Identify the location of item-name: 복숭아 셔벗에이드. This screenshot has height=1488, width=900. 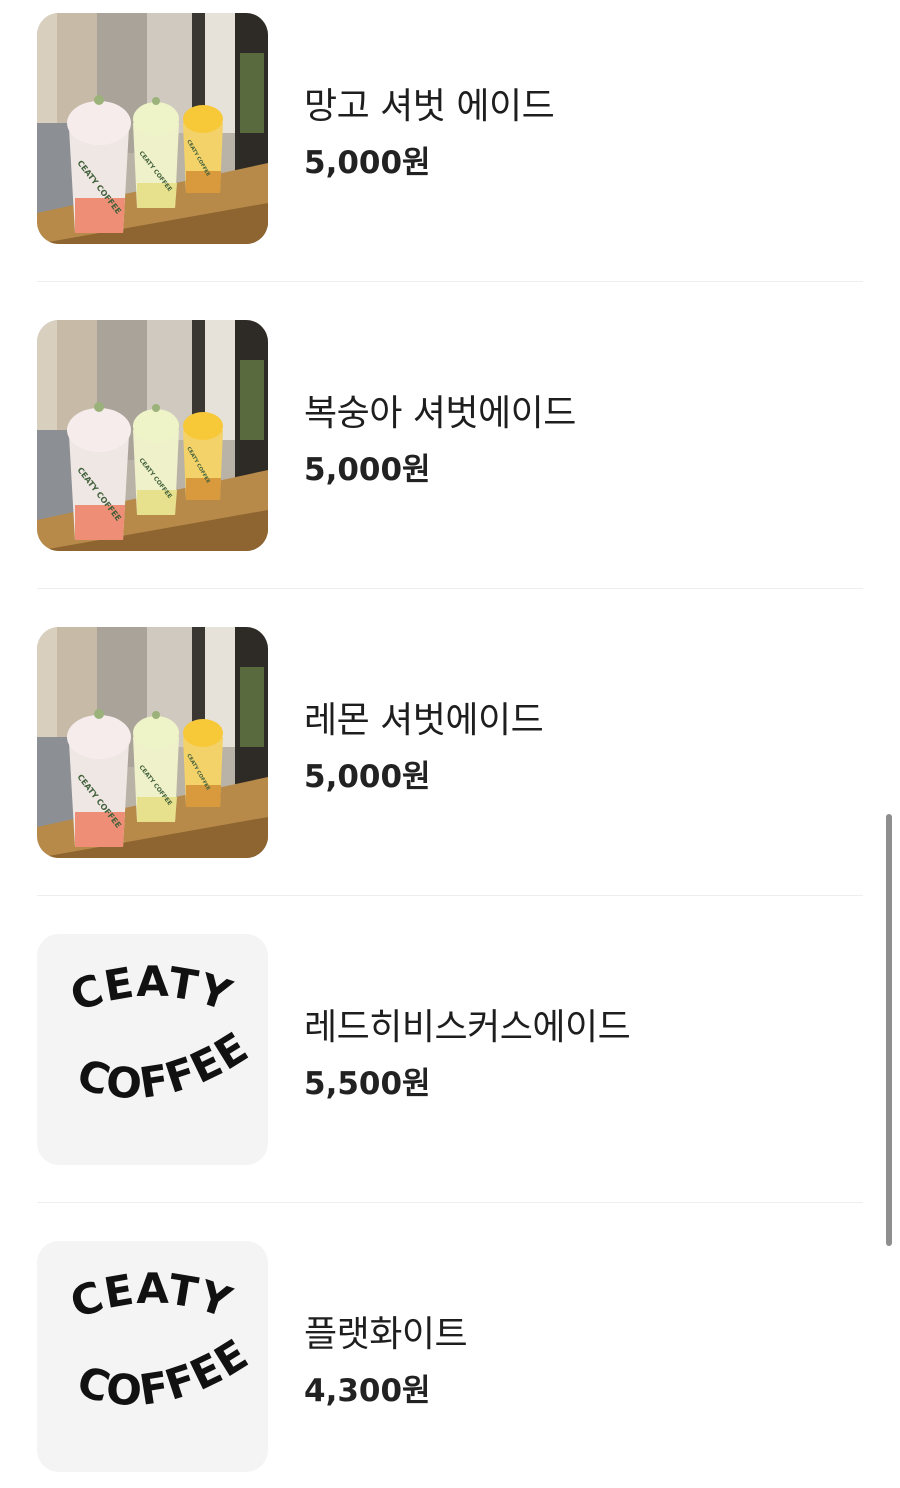
(440, 413).